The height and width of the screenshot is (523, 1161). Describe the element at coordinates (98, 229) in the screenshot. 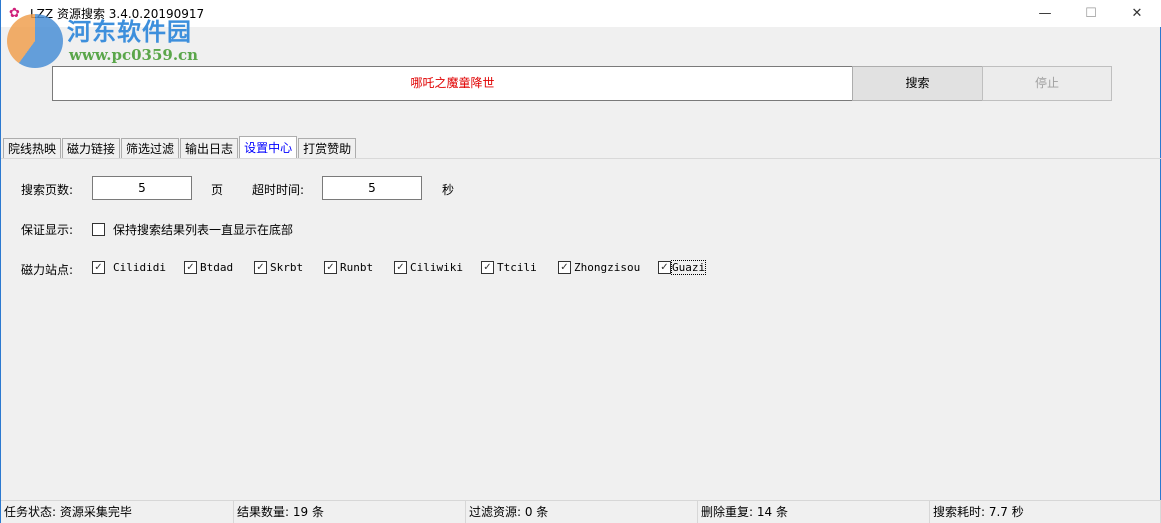

I see `checkbox-box` at that location.